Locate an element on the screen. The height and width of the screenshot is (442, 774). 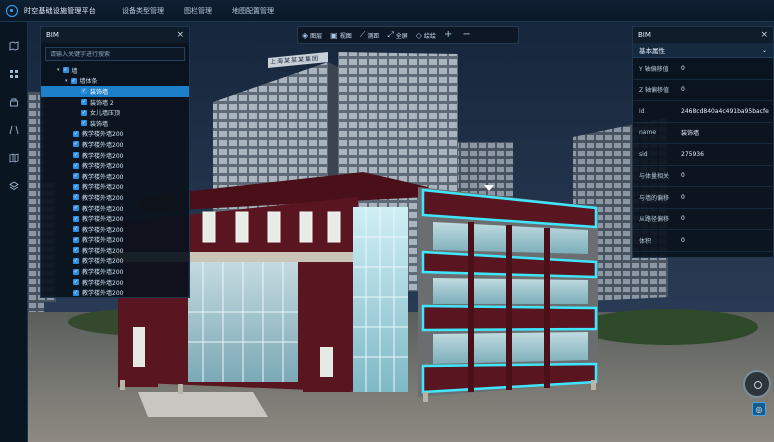
property-key: sid is located at coordinates (643, 154).